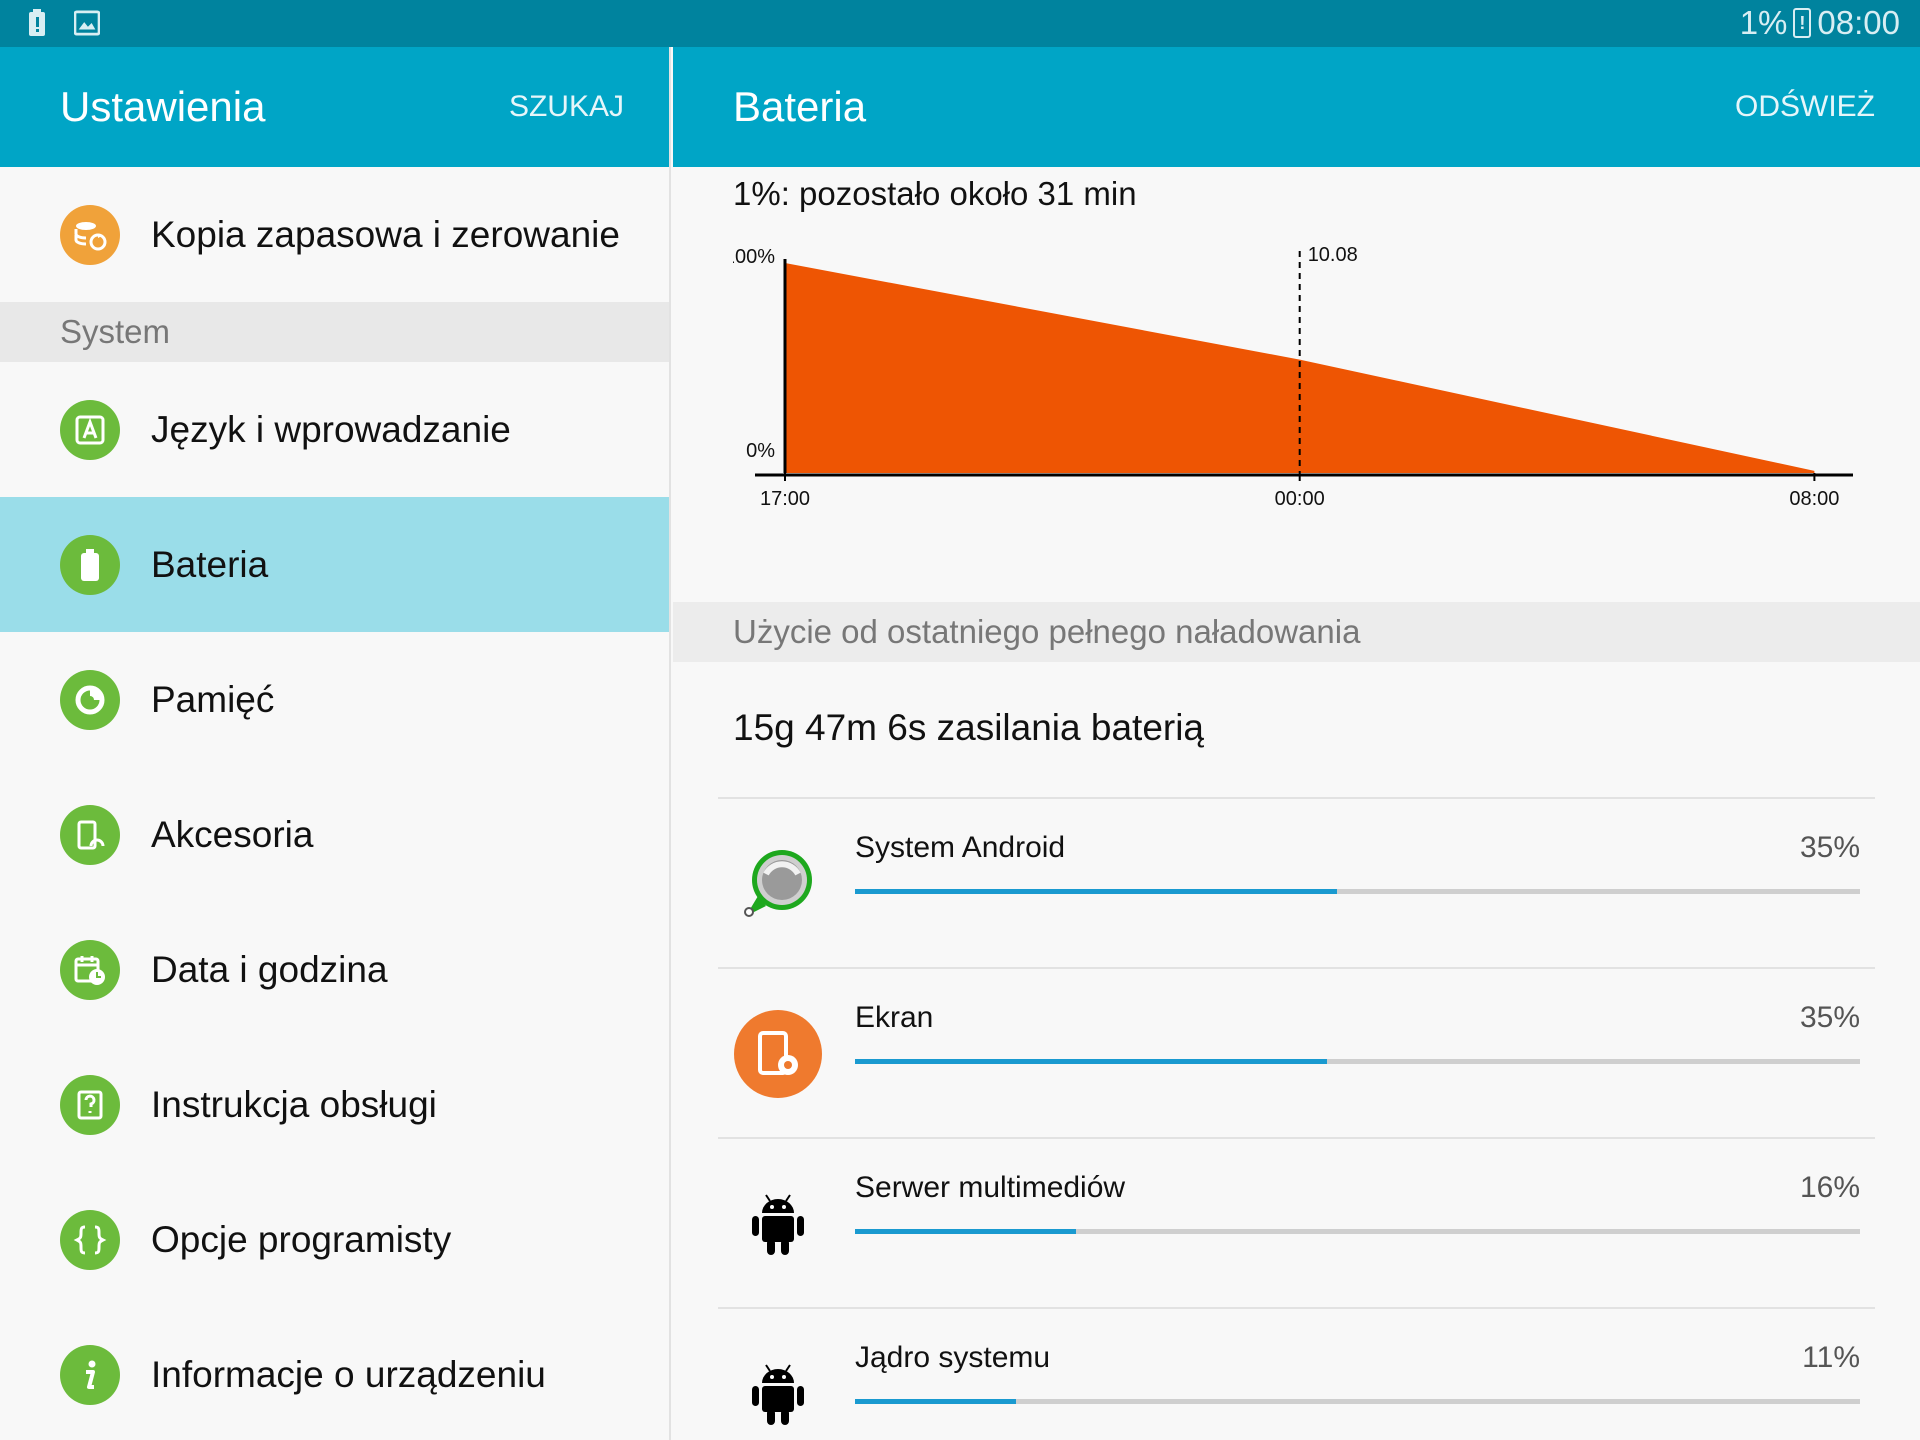  I want to click on settings-item-label: Pamięć, so click(213, 699).